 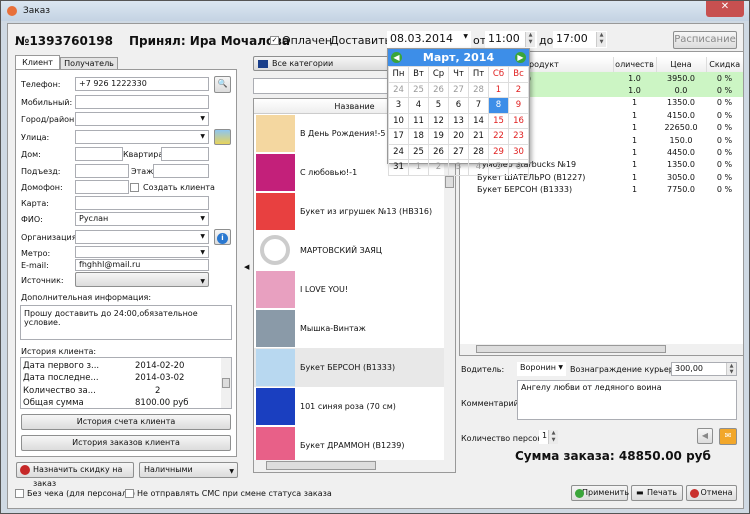 What do you see at coordinates (635, 64) in the screenshot?
I see `col-quantity: оличеств` at bounding box center [635, 64].